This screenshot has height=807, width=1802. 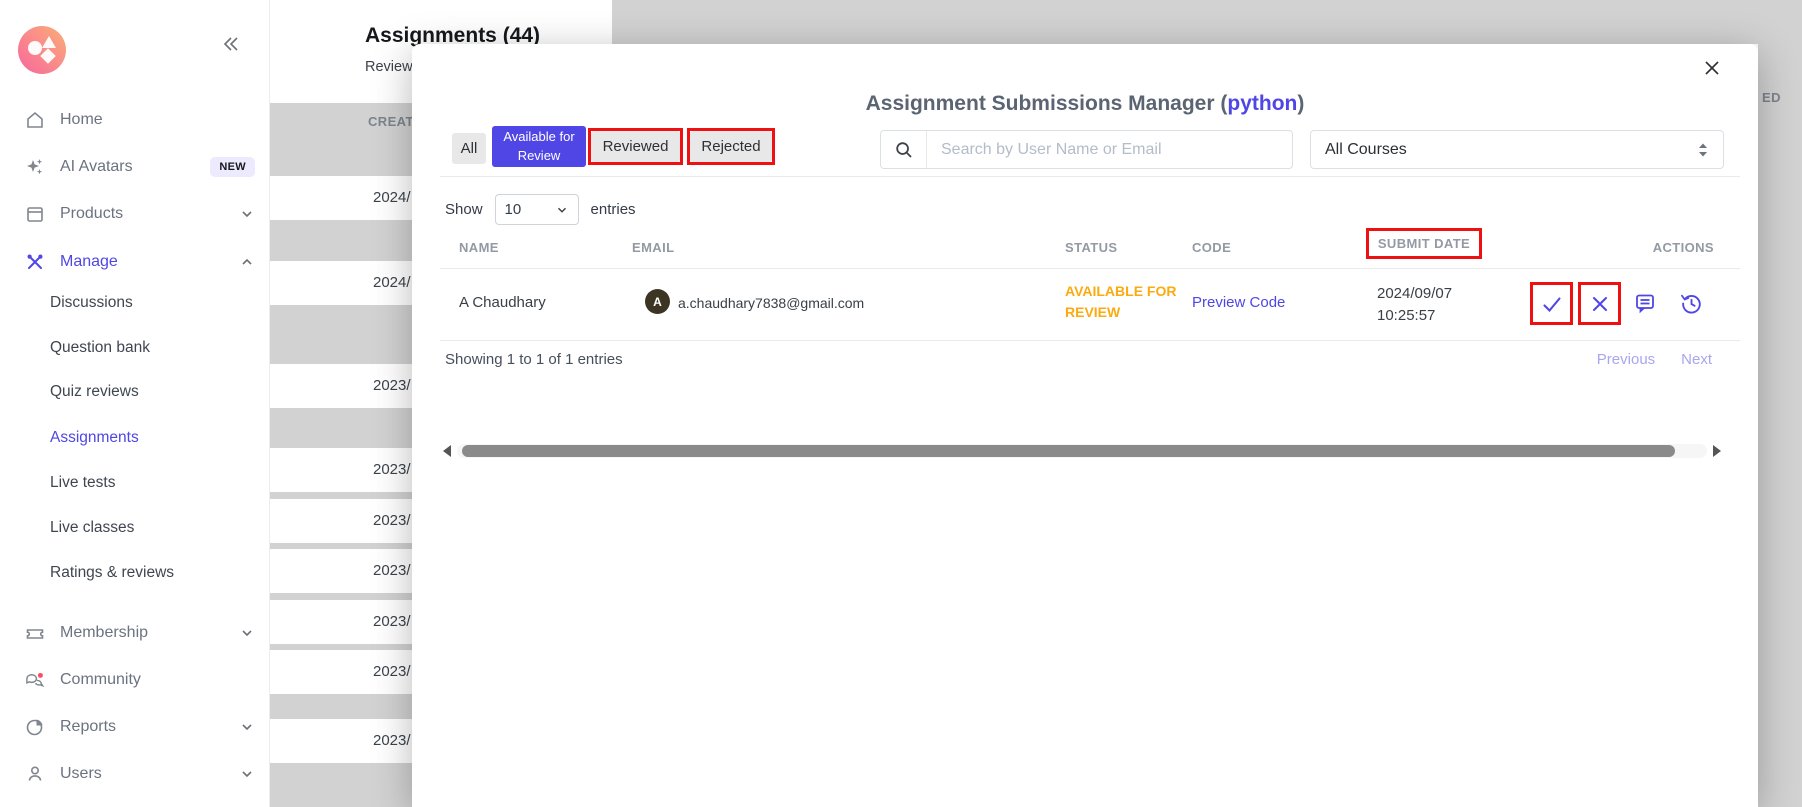 What do you see at coordinates (469, 148) in the screenshot?
I see `tab-all: All` at bounding box center [469, 148].